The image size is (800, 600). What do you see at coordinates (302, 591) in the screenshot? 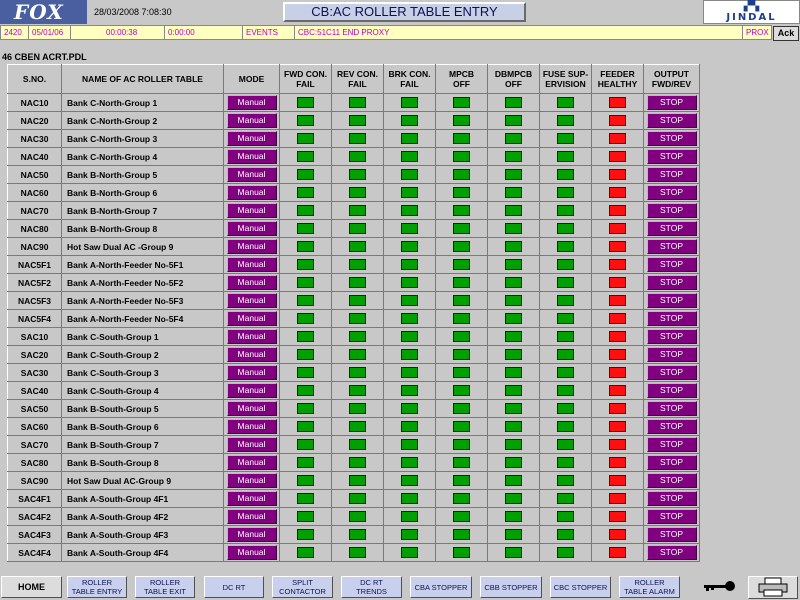
I see `split-line2: CONTACTOR` at bounding box center [302, 591].